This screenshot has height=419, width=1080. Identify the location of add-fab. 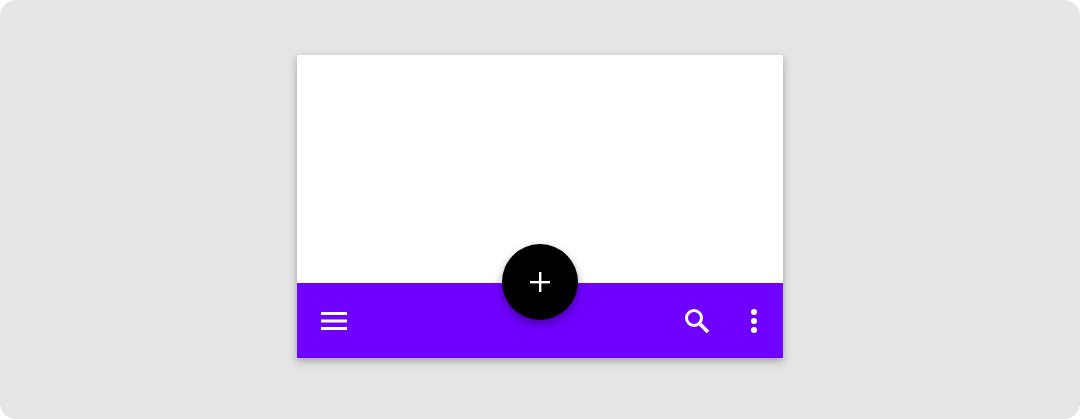
(540, 282).